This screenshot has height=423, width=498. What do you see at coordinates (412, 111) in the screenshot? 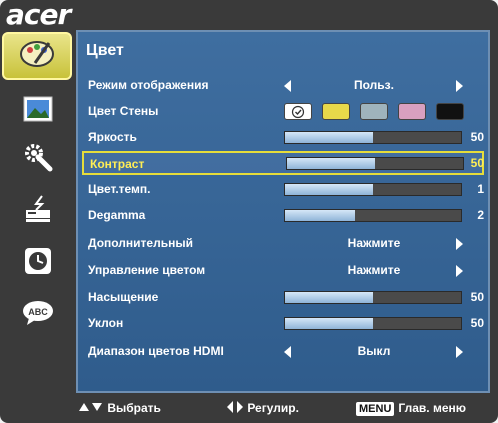
I see `wall-color-swatch-pink` at bounding box center [412, 111].